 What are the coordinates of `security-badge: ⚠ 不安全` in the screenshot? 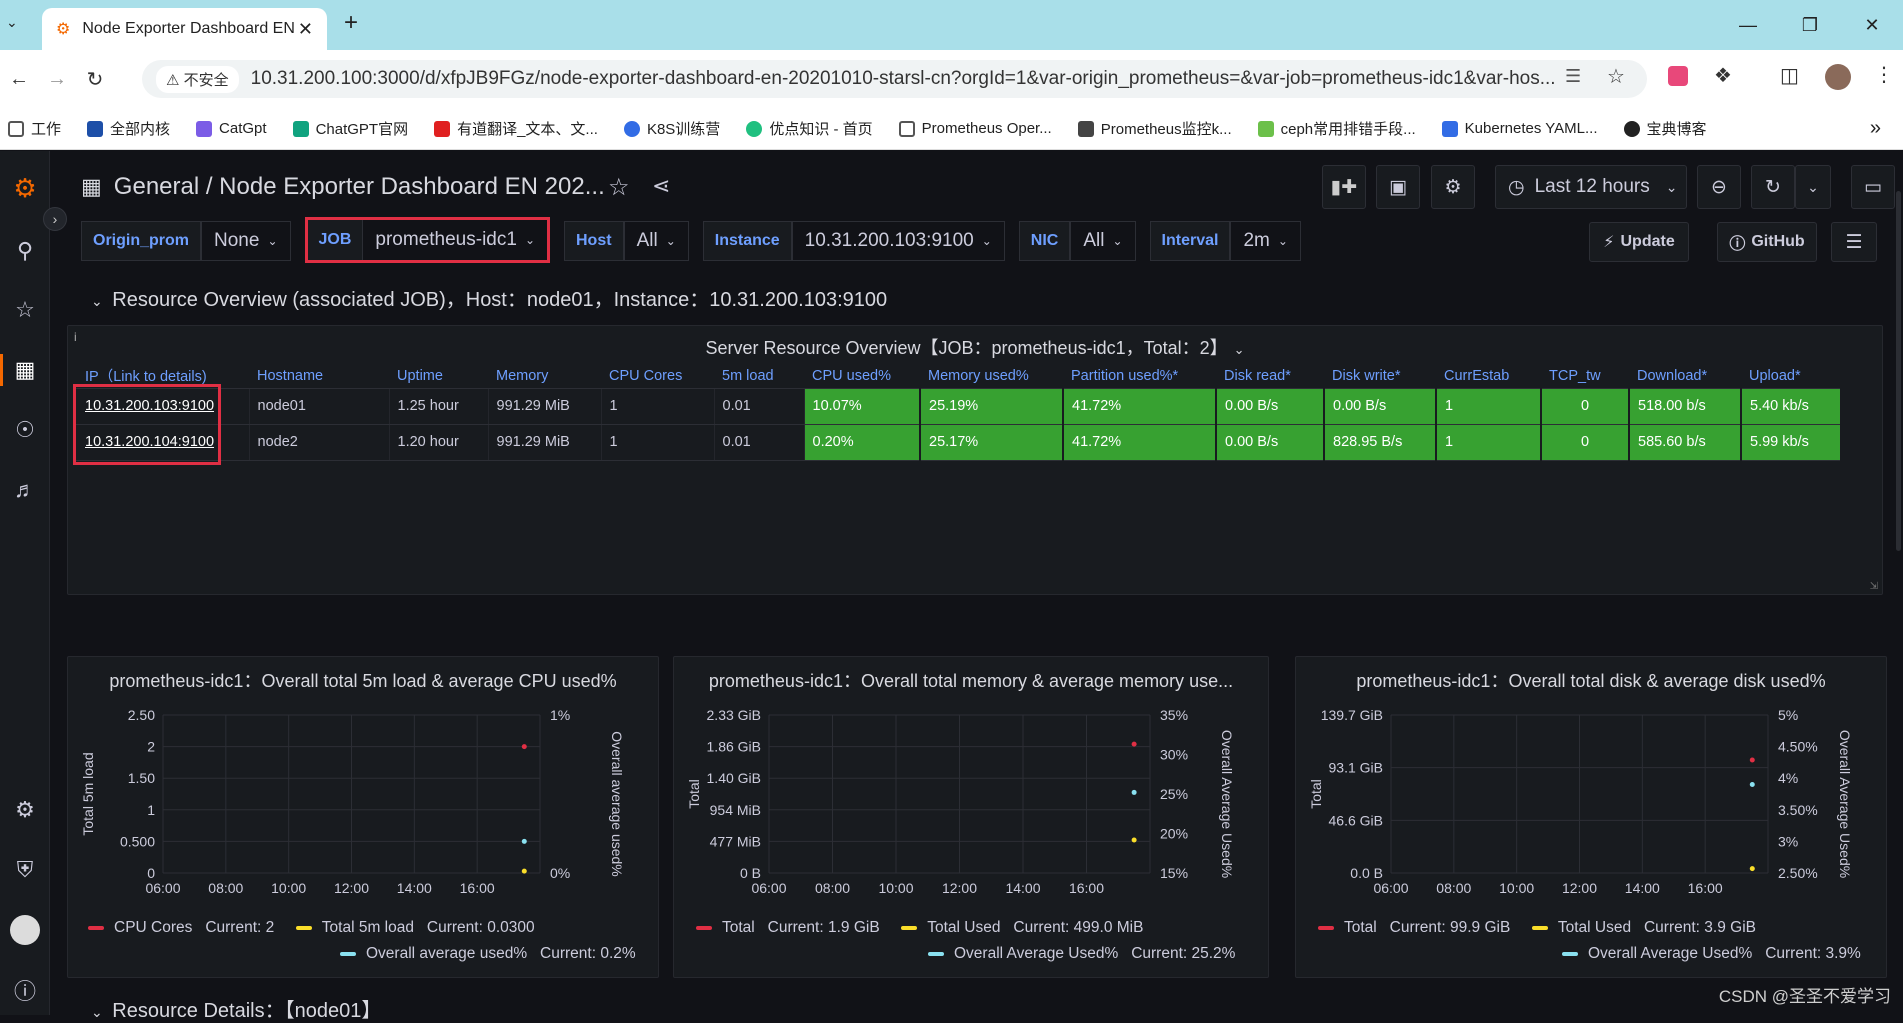 It's located at (197, 79).